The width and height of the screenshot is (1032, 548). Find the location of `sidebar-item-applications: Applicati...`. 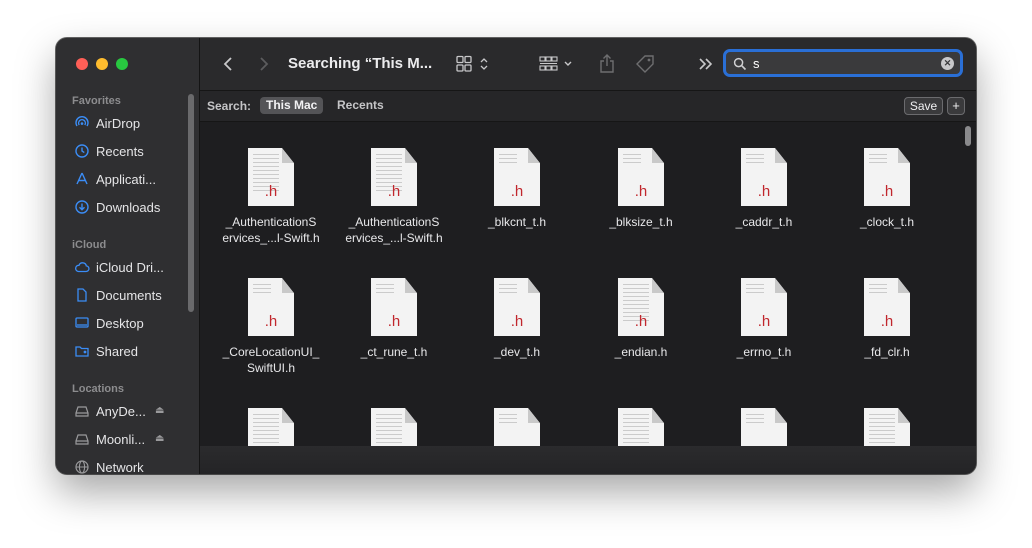

sidebar-item-applications: Applicati... is located at coordinates (132, 179).